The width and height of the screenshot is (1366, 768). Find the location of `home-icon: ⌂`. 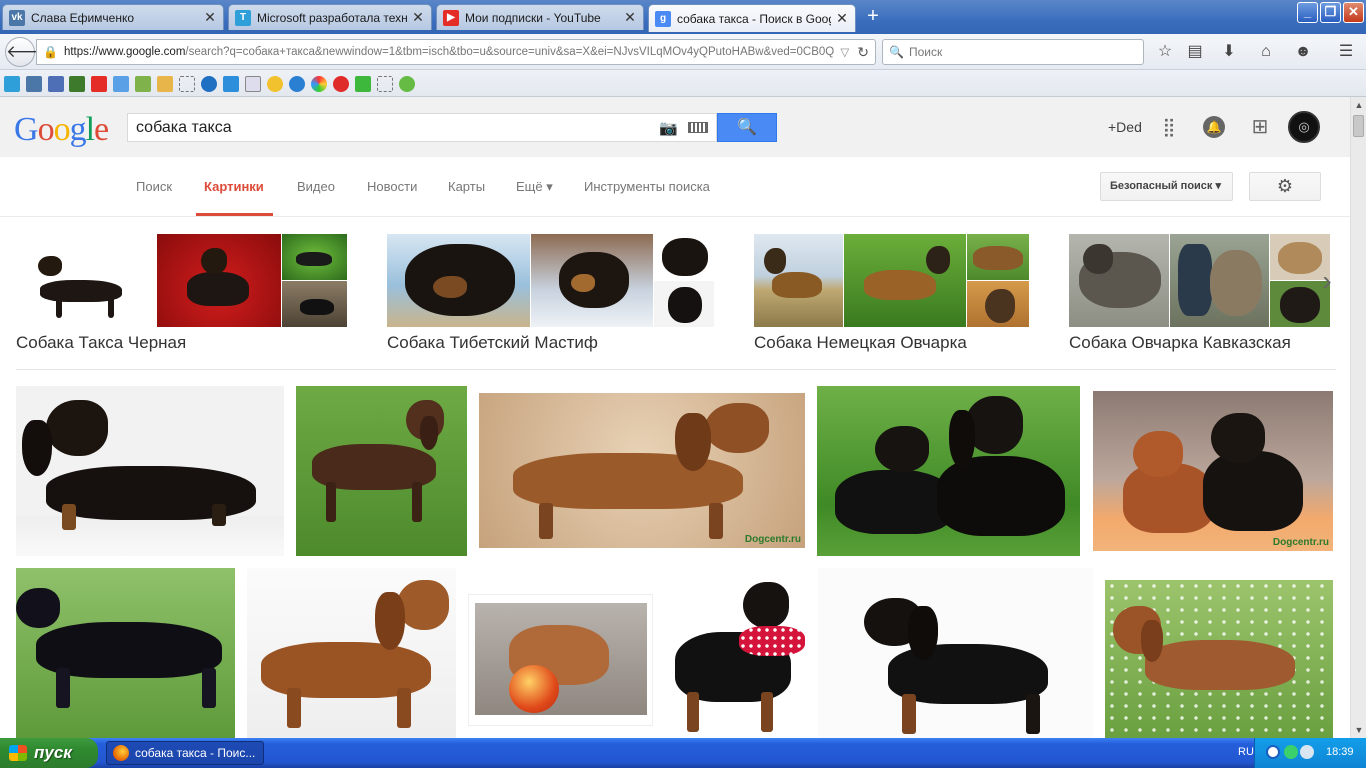

home-icon: ⌂ is located at coordinates (1266, 52).